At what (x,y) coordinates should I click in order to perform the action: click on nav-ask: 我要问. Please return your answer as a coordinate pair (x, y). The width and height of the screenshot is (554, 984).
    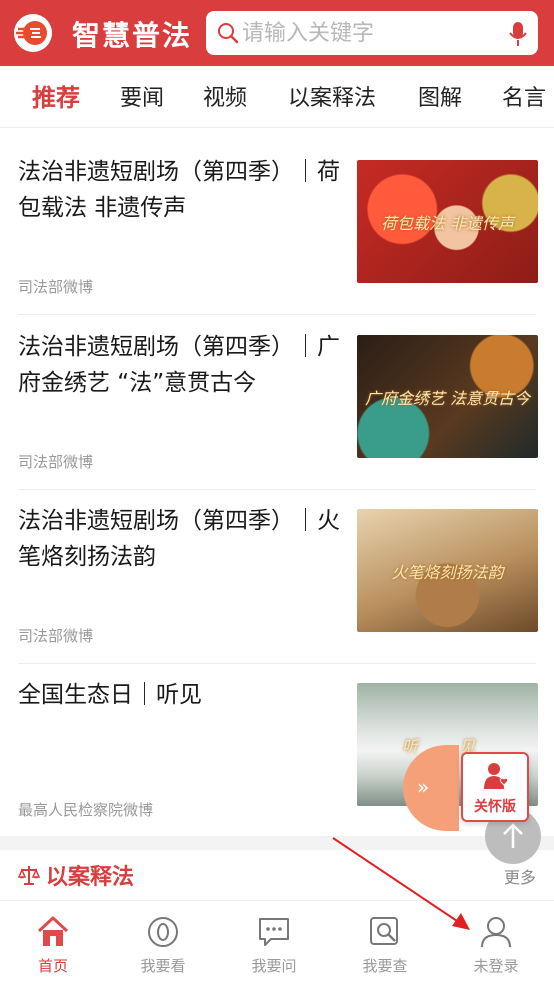
    Looking at the image, I should click on (274, 945).